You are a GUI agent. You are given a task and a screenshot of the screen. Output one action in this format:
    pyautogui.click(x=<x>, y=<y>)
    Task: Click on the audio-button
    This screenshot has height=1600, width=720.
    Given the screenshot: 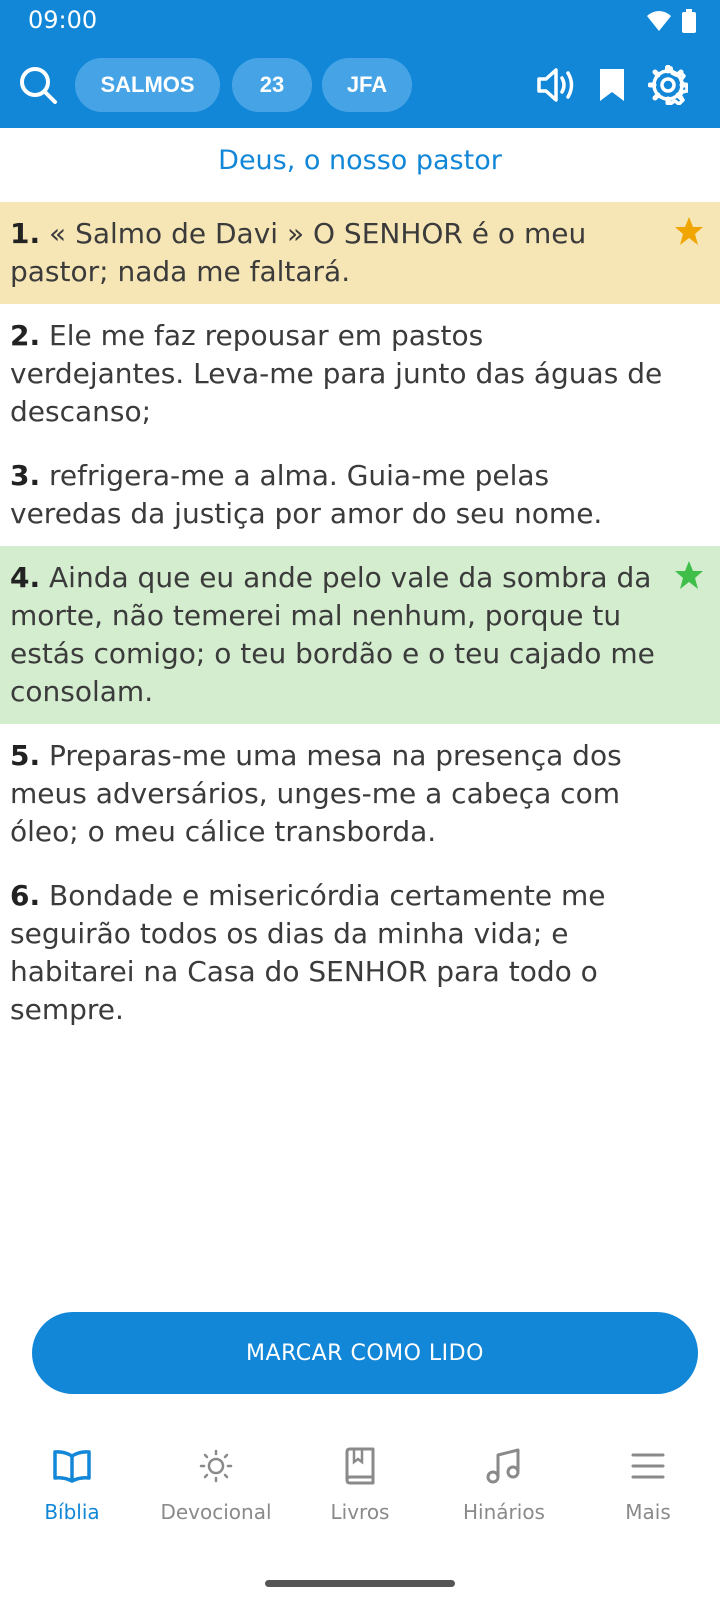 What is the action you would take?
    pyautogui.click(x=556, y=85)
    